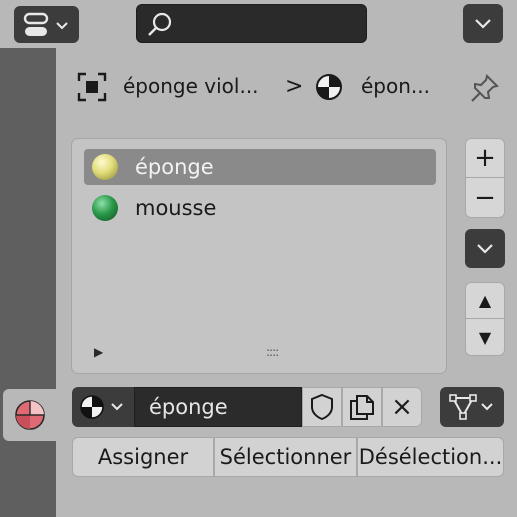 Image resolution: width=517 pixels, height=517 pixels. I want to click on pin-icon, so click(485, 88).